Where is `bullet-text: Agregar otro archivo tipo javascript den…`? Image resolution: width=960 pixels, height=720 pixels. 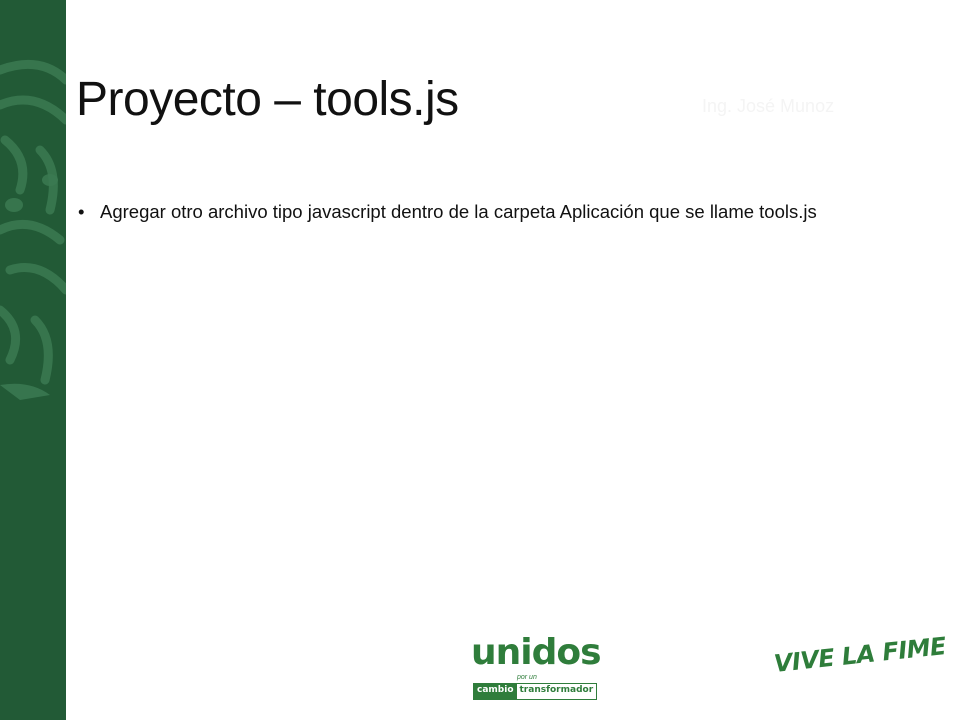 bullet-text: Agregar otro archivo tipo javascript den… is located at coordinates (458, 211).